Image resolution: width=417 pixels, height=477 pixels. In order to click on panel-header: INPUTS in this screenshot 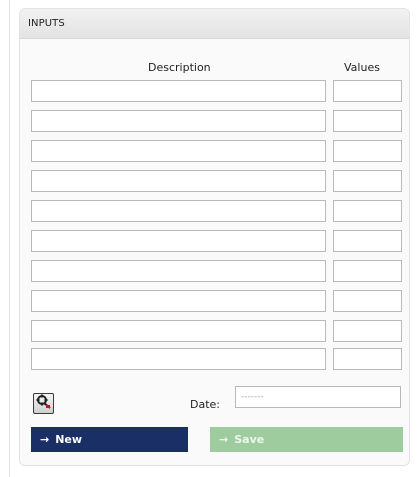, I will do `click(214, 24)`.